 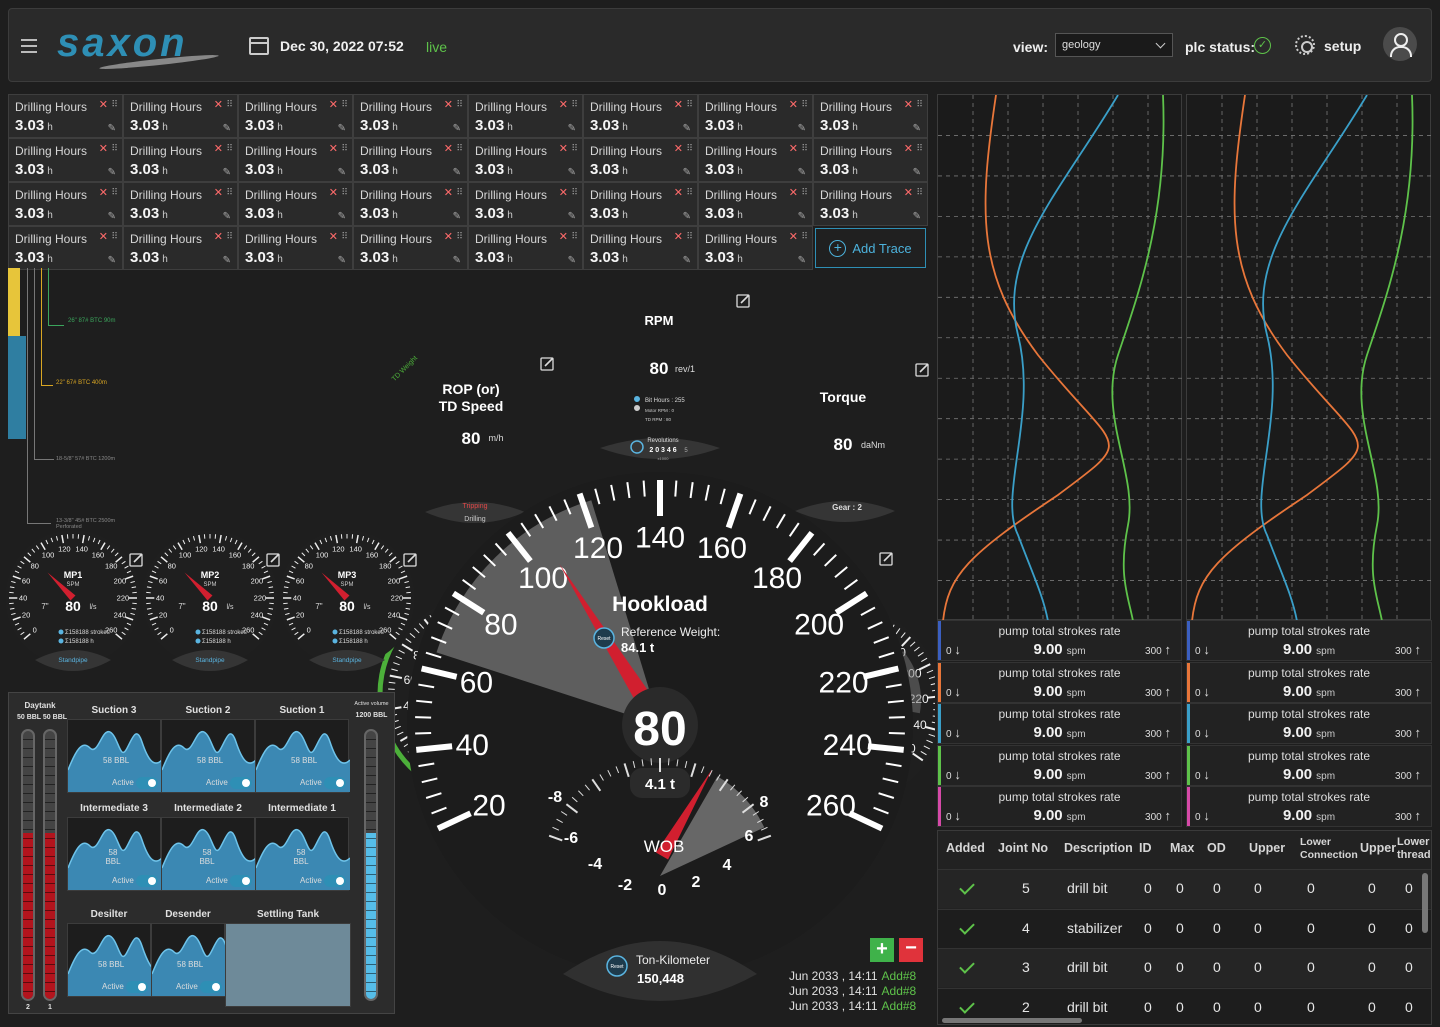 I want to click on remove-button: −, so click(x=911, y=950).